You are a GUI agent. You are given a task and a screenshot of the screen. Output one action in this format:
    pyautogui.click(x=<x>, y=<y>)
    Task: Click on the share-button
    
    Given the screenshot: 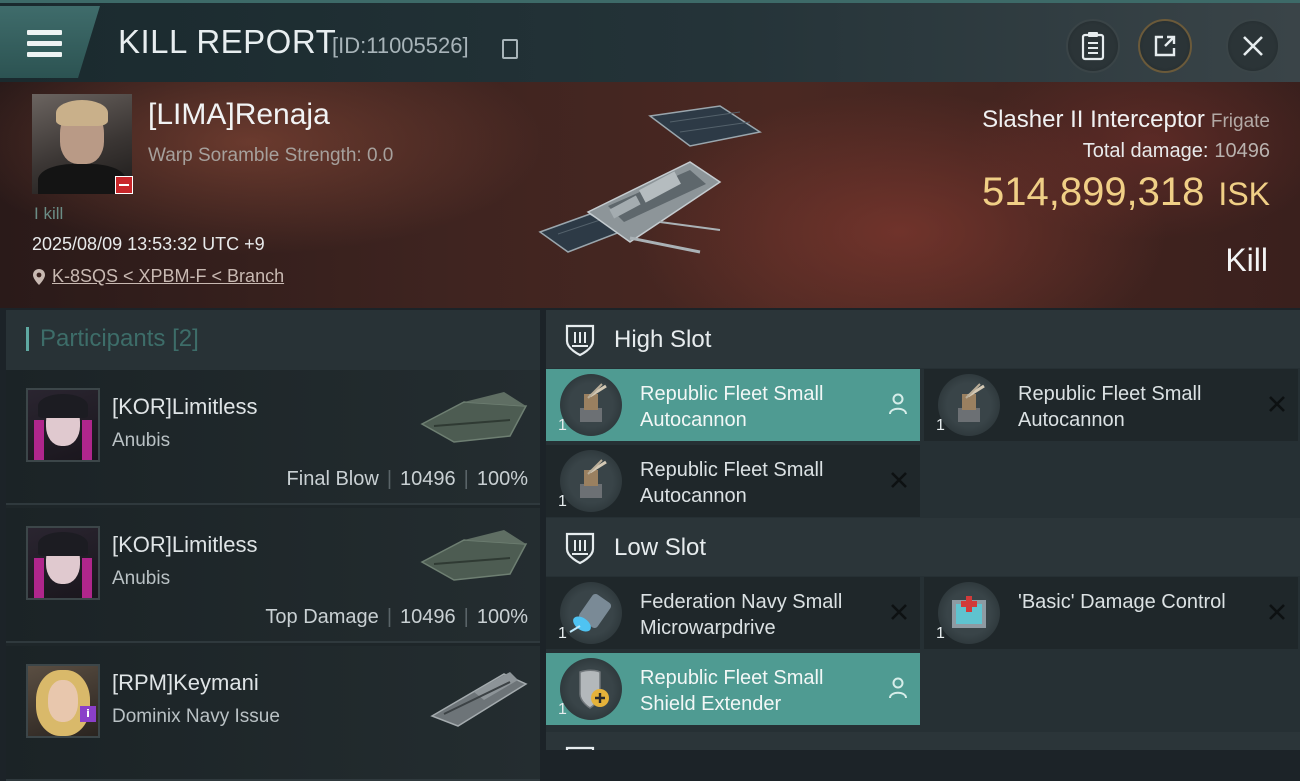 What is the action you would take?
    pyautogui.click(x=1165, y=46)
    